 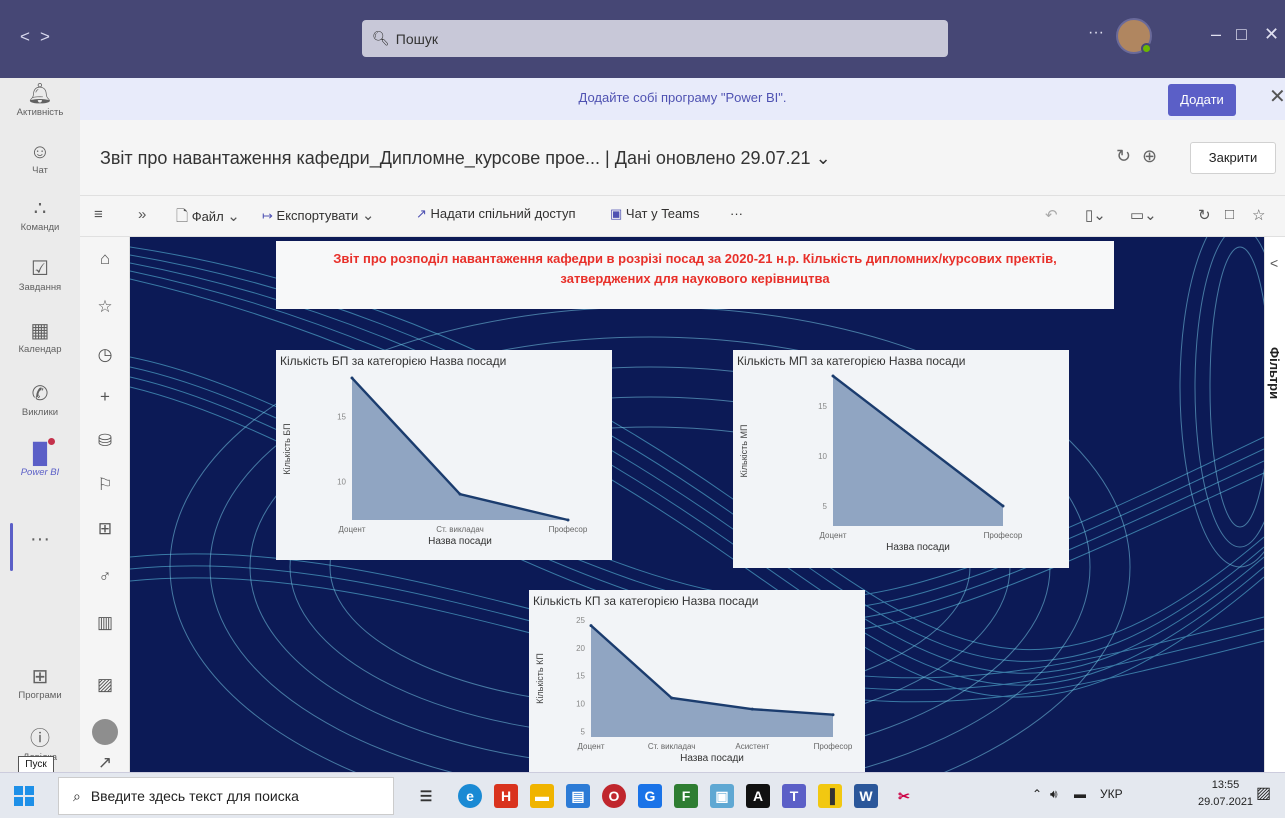 I want to click on app-chat-icon: ▣, so click(x=722, y=796).